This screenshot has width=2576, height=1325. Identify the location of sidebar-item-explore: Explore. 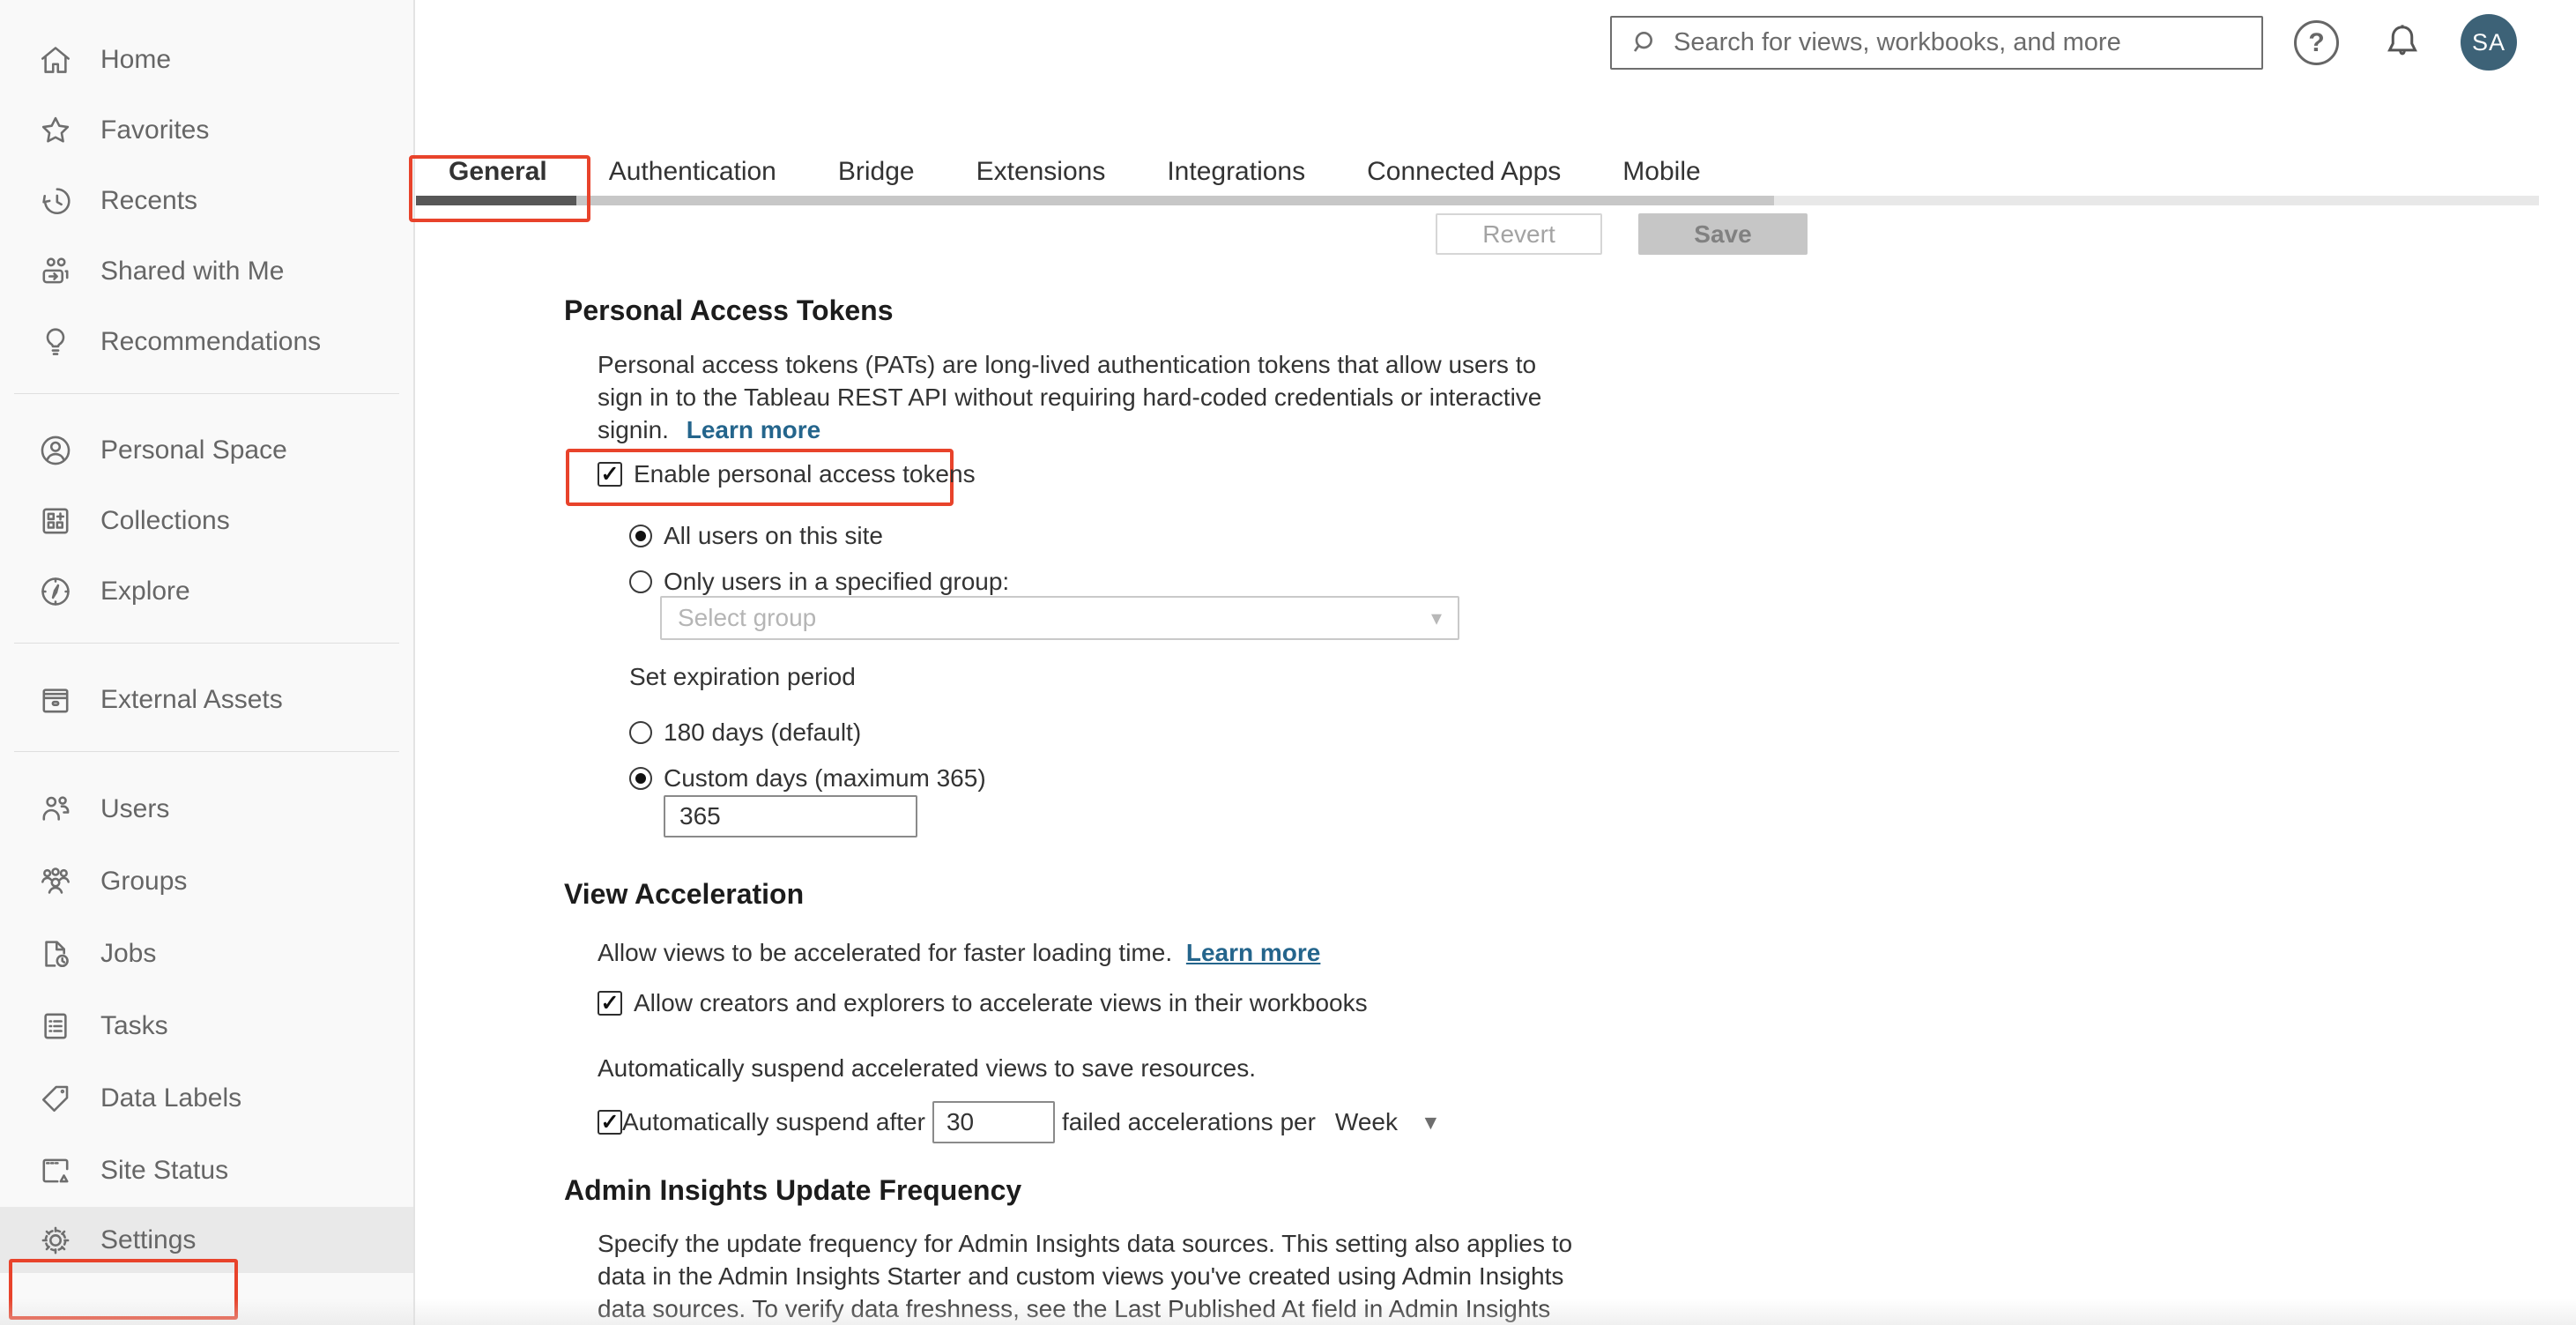
(206, 591).